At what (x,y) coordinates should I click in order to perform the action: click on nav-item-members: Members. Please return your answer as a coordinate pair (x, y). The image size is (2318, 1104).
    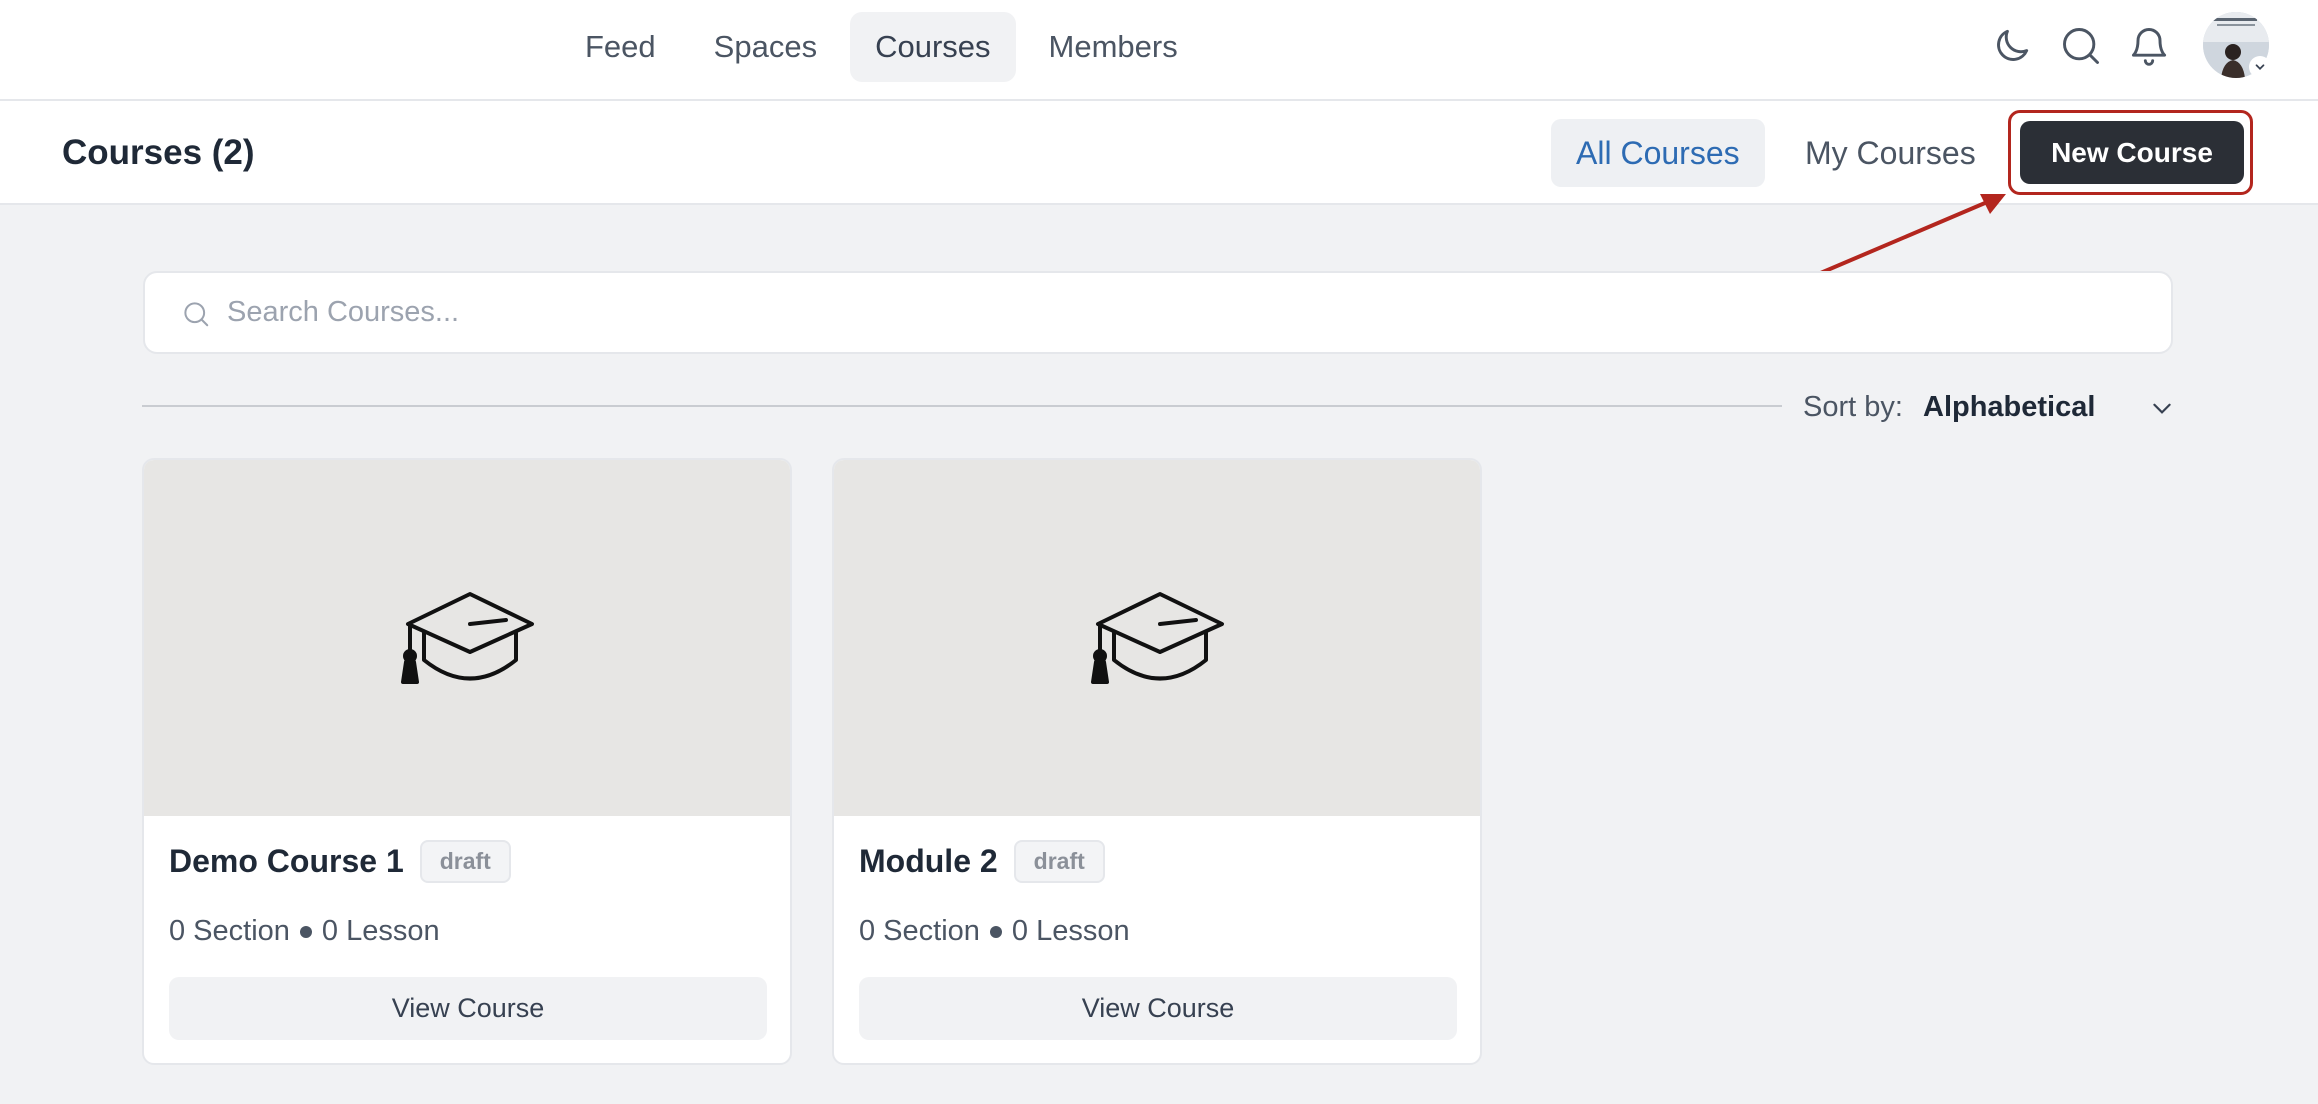
    Looking at the image, I should click on (1113, 47).